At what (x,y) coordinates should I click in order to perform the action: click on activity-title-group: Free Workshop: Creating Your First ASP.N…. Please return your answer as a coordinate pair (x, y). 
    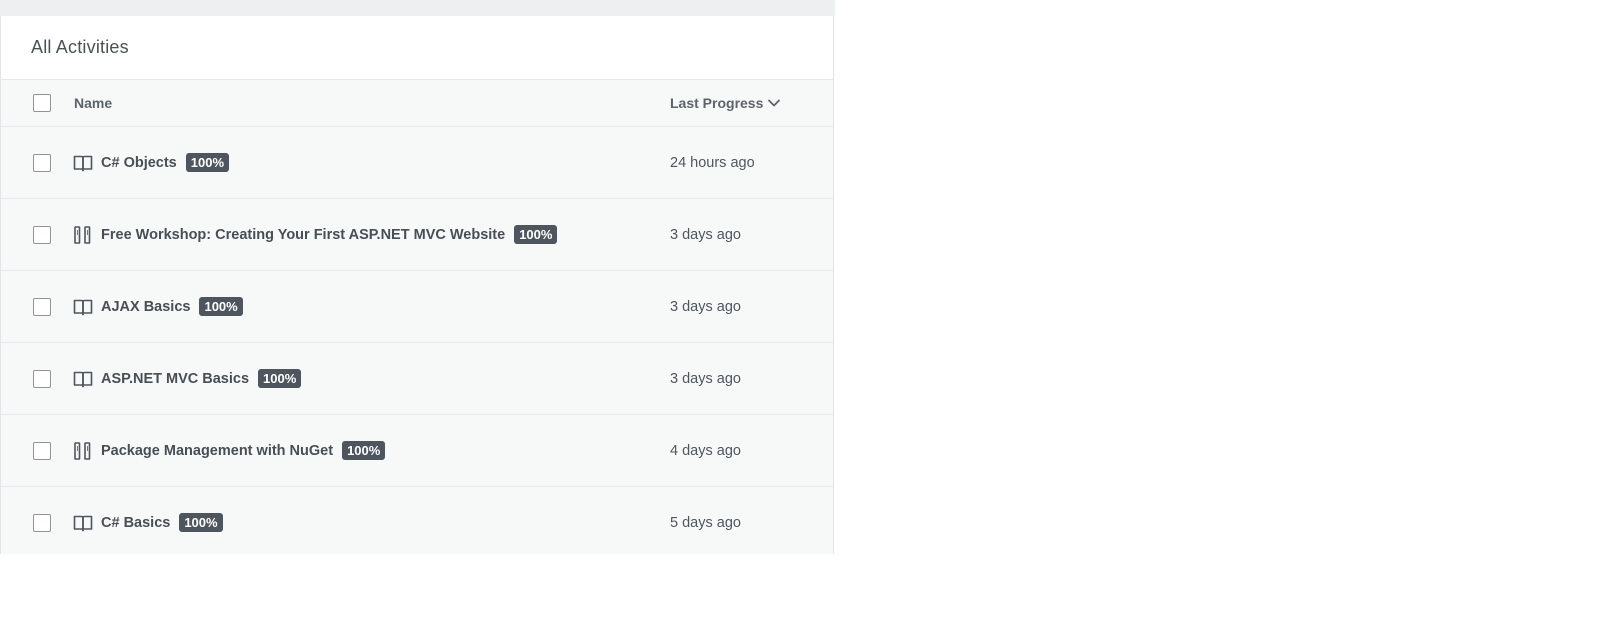
    Looking at the image, I should click on (329, 234).